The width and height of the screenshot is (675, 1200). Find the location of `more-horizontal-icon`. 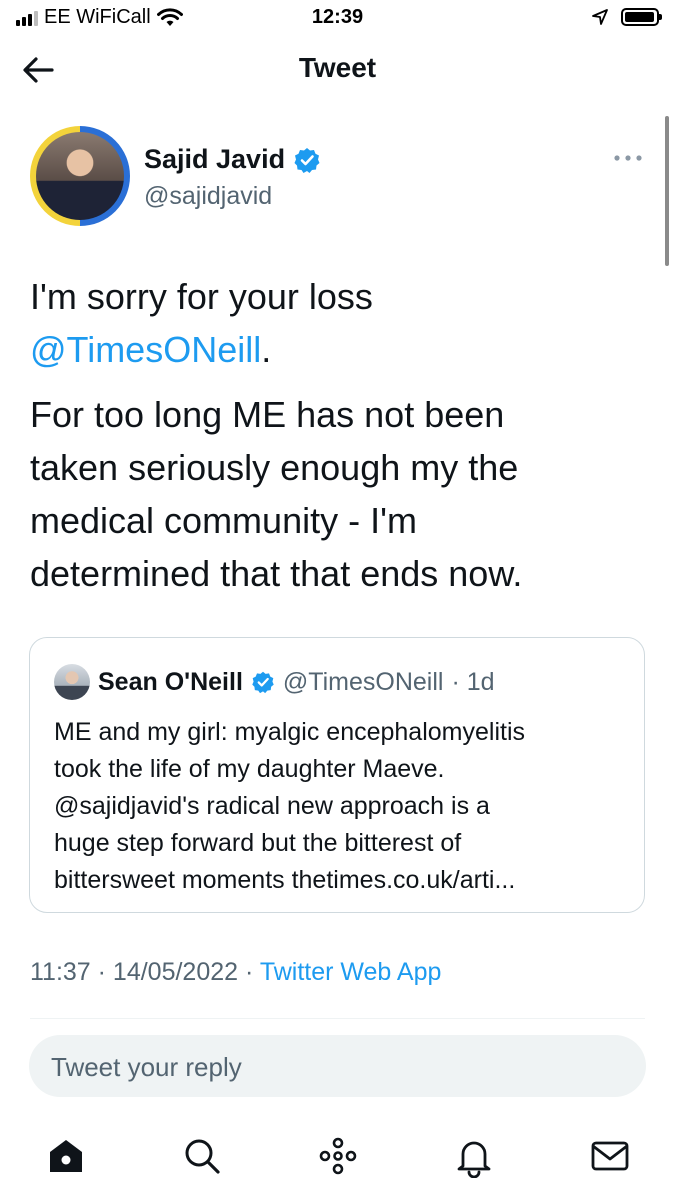

more-horizontal-icon is located at coordinates (628, 158).